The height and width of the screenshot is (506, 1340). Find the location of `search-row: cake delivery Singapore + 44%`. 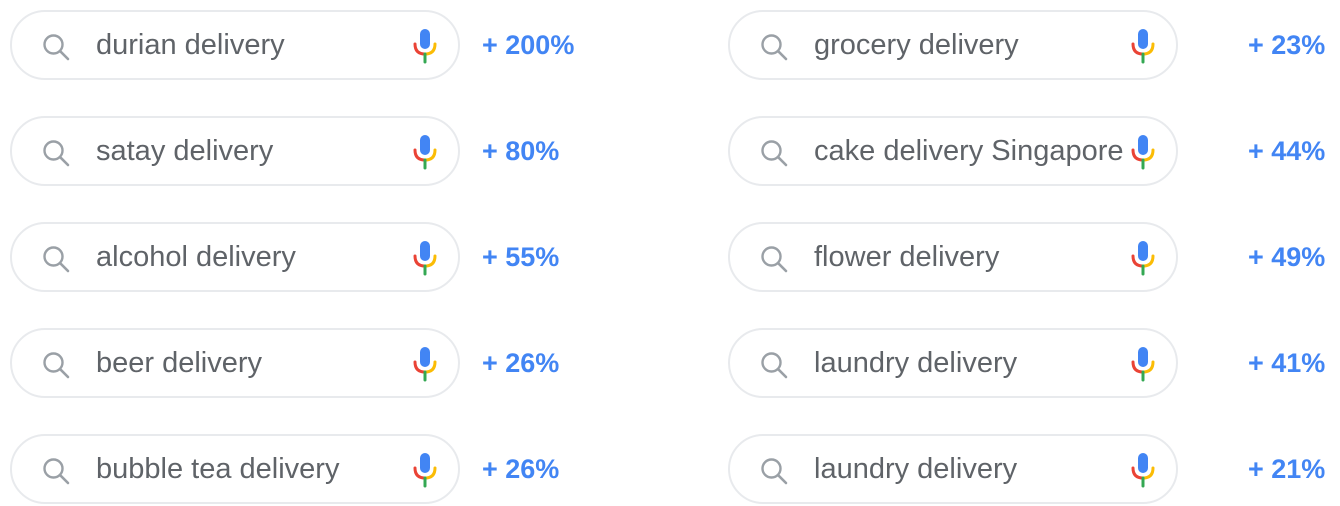

search-row: cake delivery Singapore + 44% is located at coordinates (1034, 152).